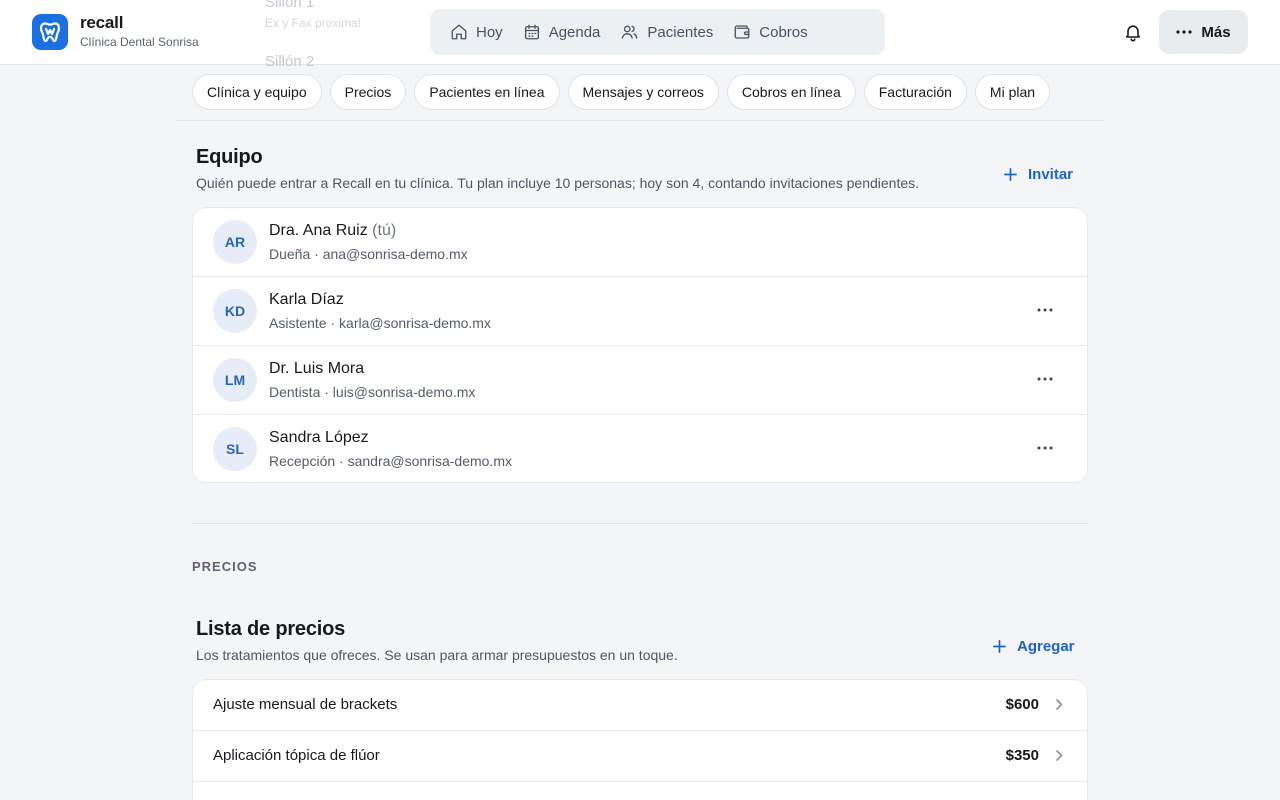  Describe the element at coordinates (1022, 755) in the screenshot. I see `treatment-price: $350` at that location.